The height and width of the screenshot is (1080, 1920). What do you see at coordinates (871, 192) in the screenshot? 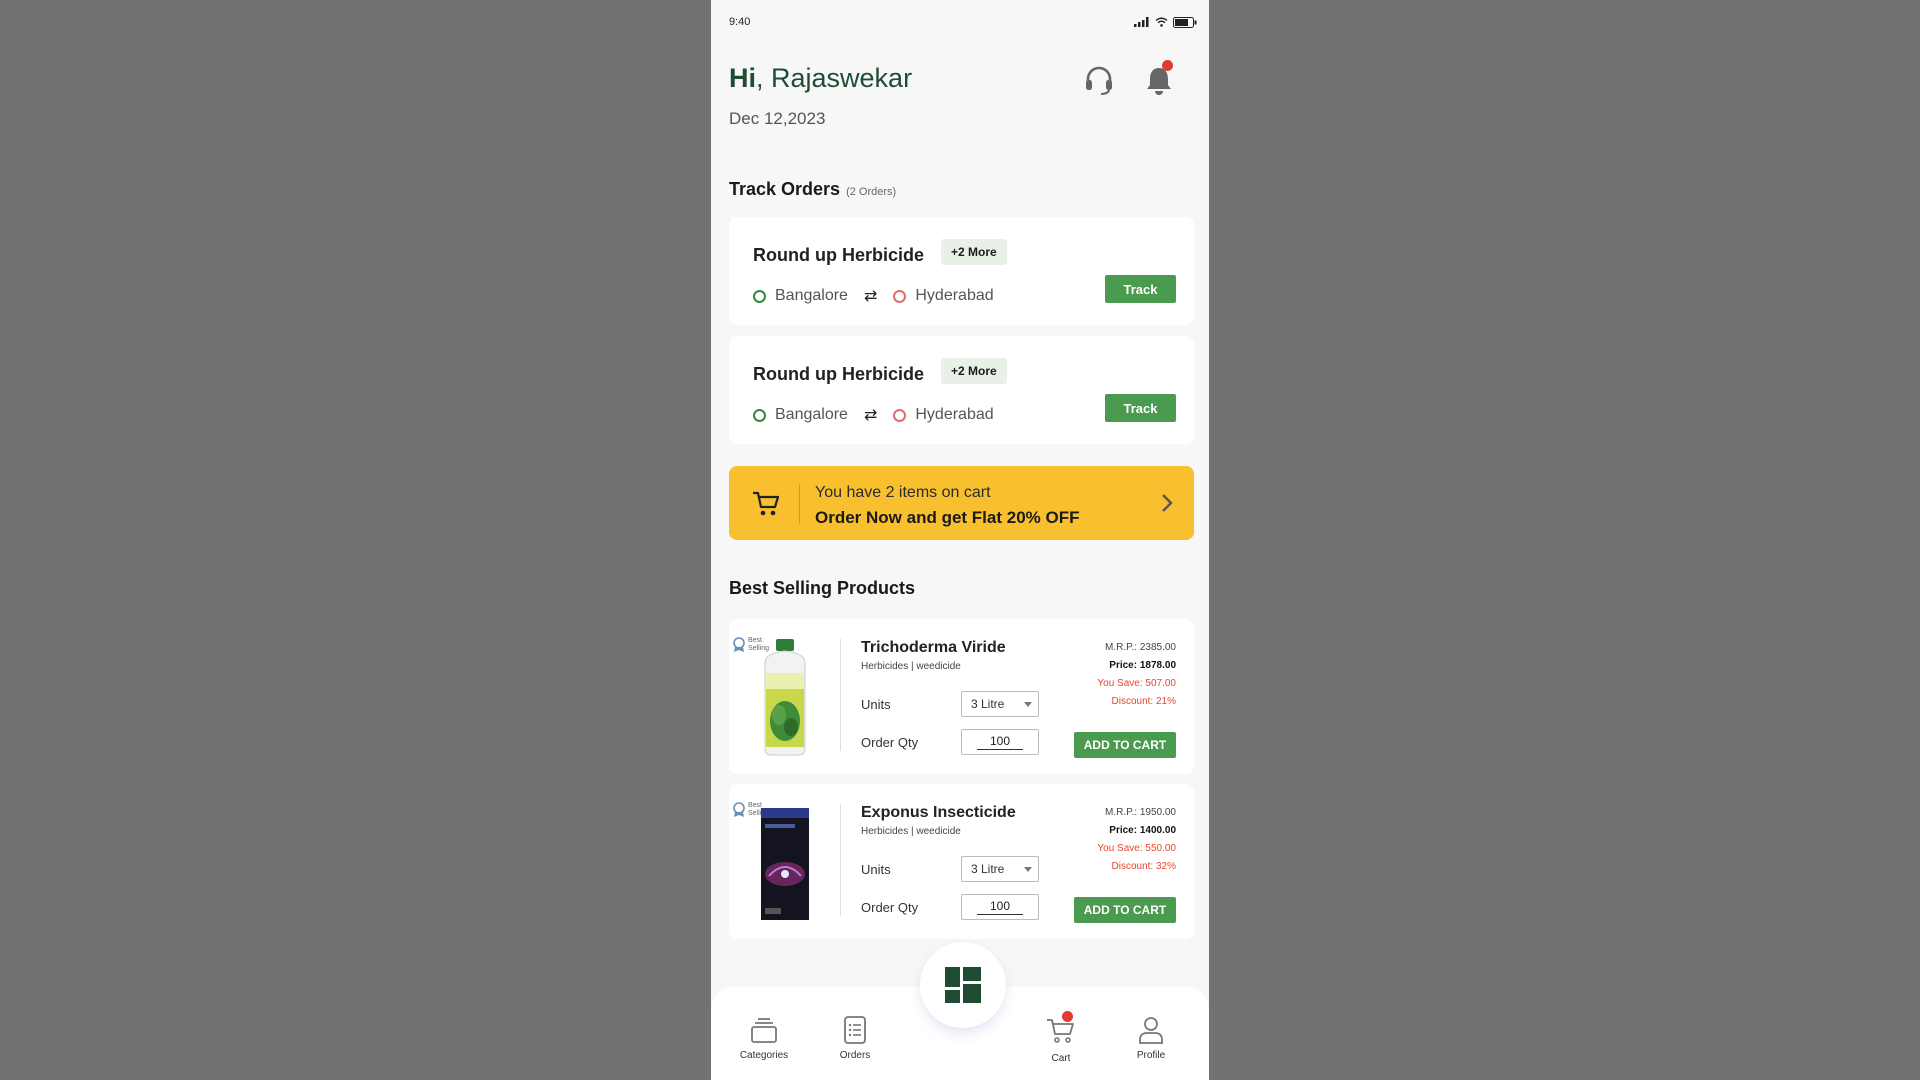
I see `orders-count: (2 Orders)` at bounding box center [871, 192].